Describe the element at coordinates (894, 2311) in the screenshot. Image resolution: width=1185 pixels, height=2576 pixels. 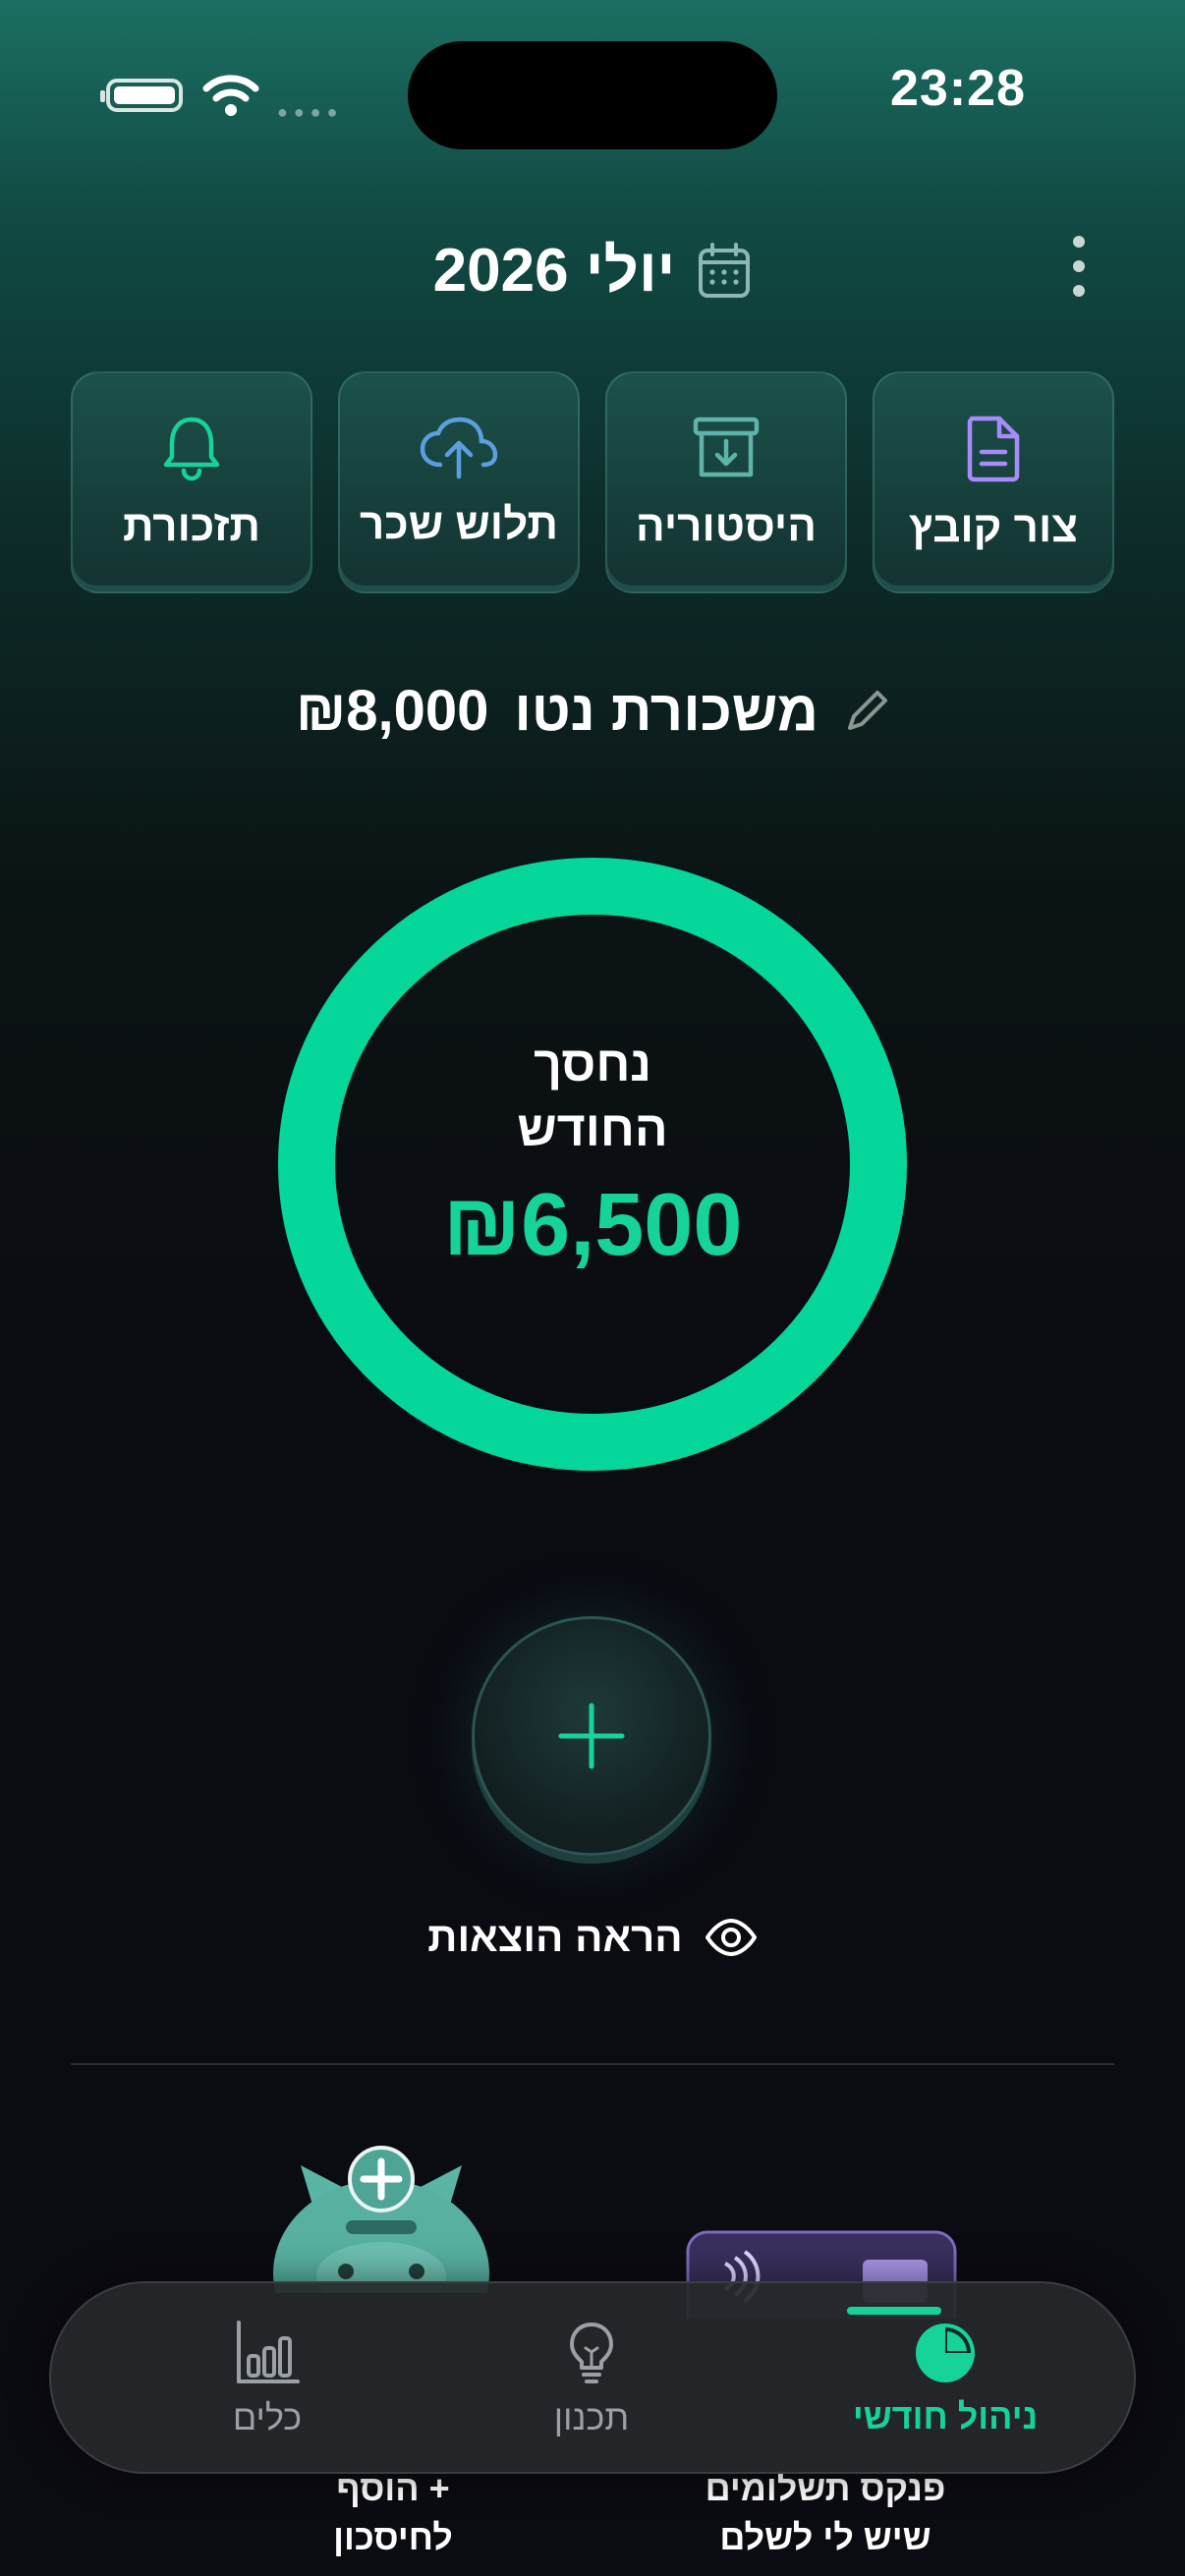
I see `active-tab-indicator` at that location.